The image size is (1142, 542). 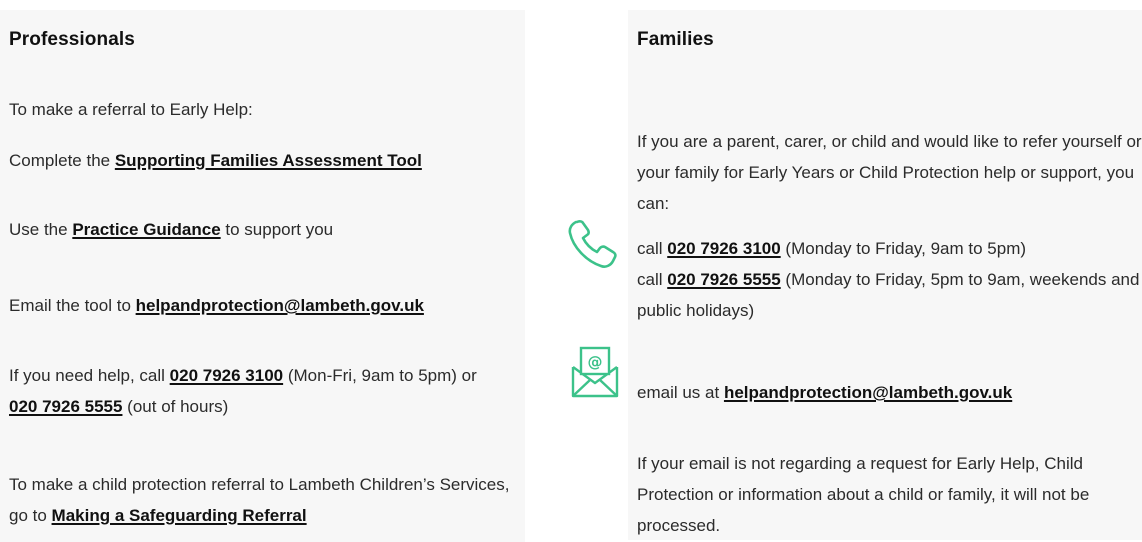 I want to click on professionals-heading: Professionals, so click(x=72, y=39).